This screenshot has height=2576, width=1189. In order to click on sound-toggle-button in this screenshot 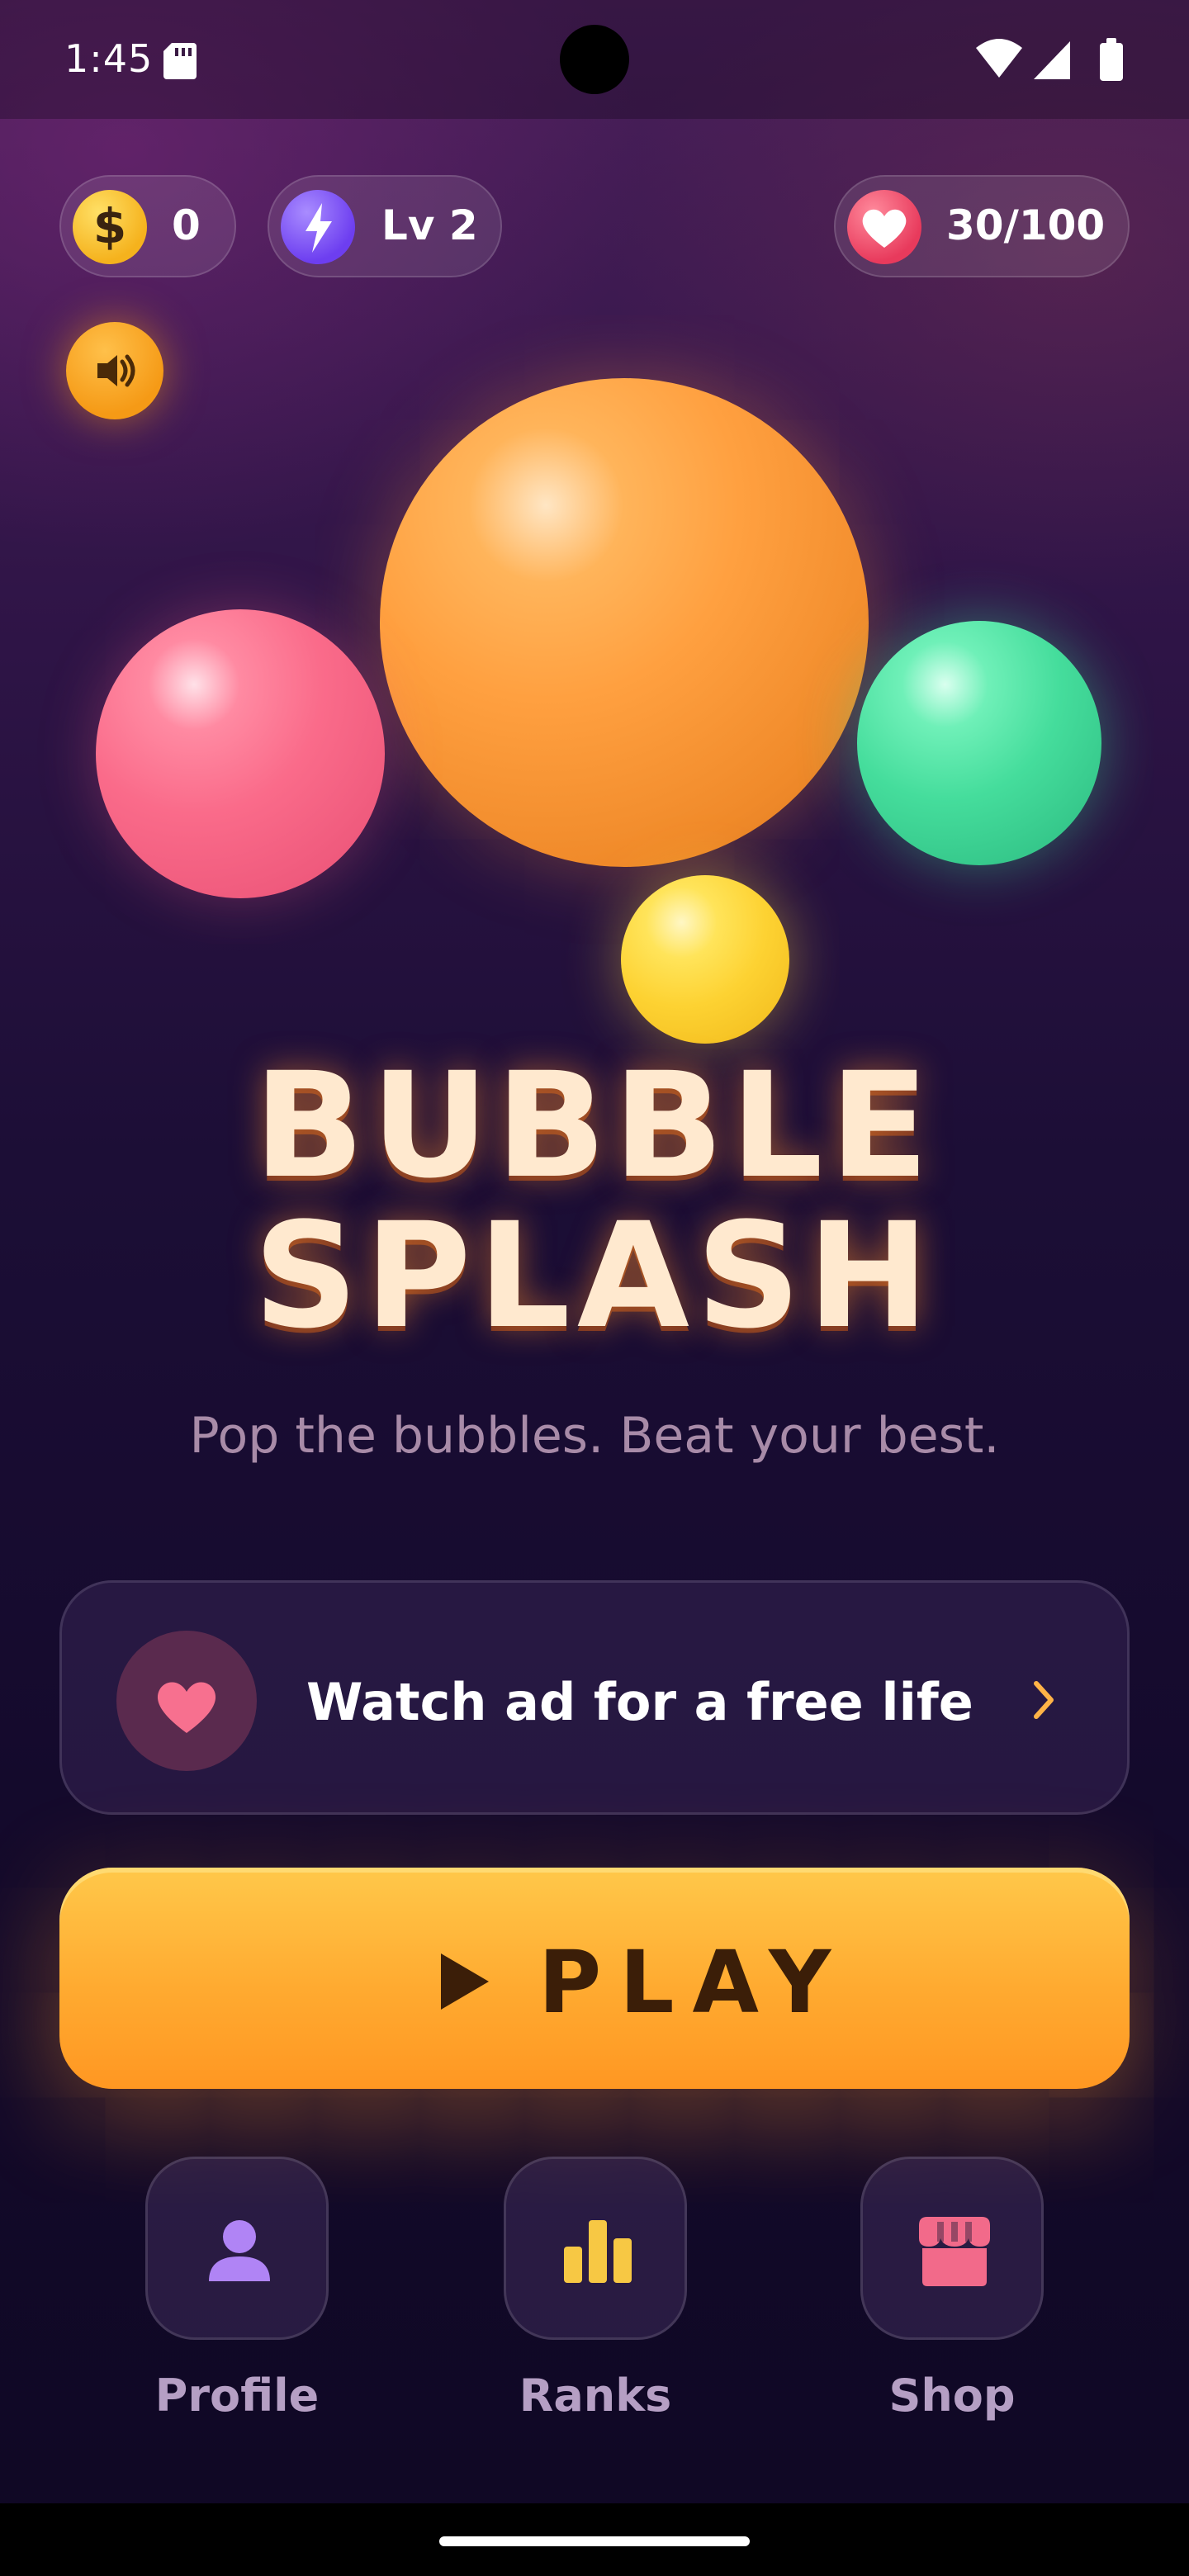, I will do `click(114, 370)`.